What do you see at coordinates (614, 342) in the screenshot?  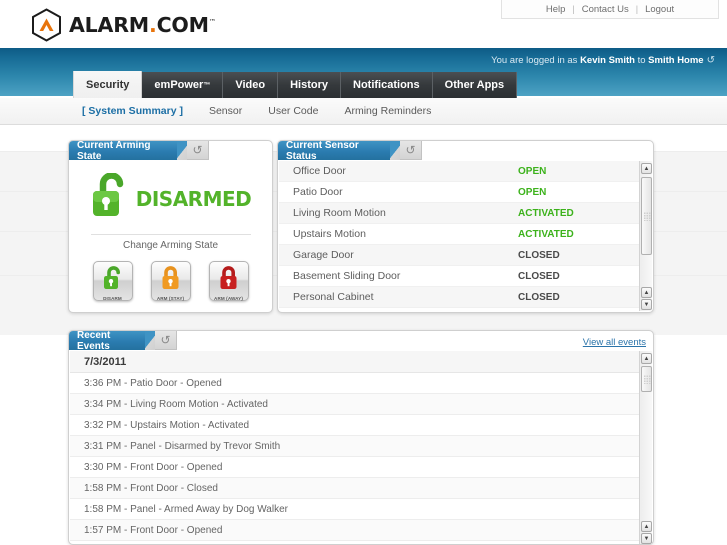 I see `view-all-events-link: View all events` at bounding box center [614, 342].